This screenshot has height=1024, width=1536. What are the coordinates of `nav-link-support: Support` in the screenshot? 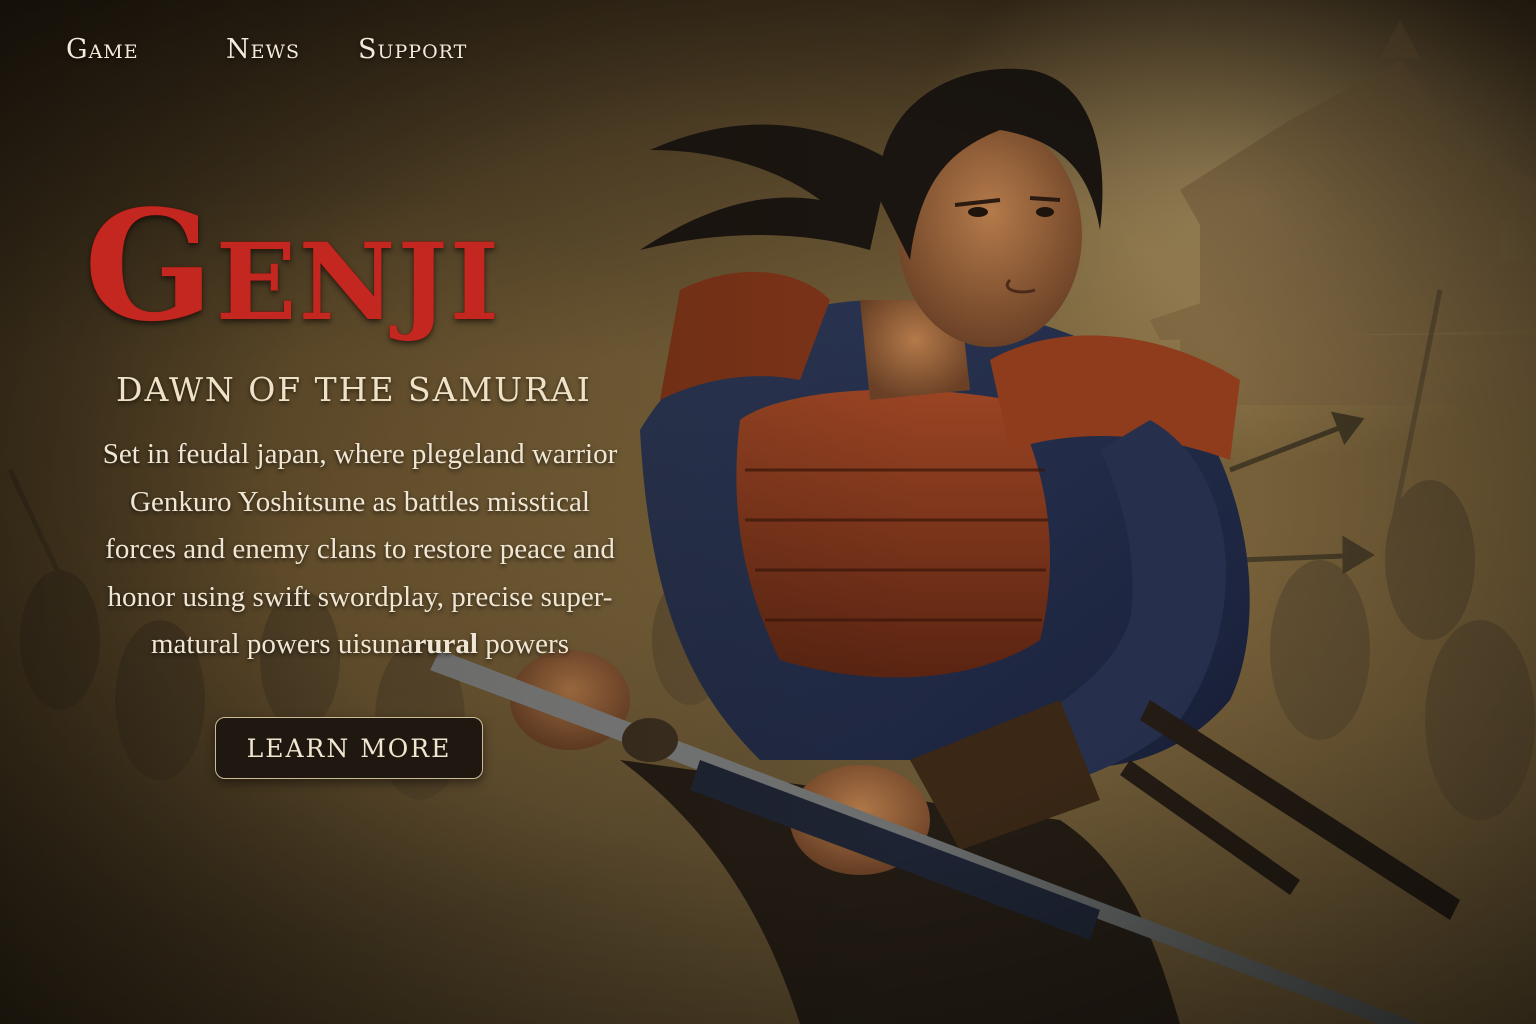 It's located at (412, 49).